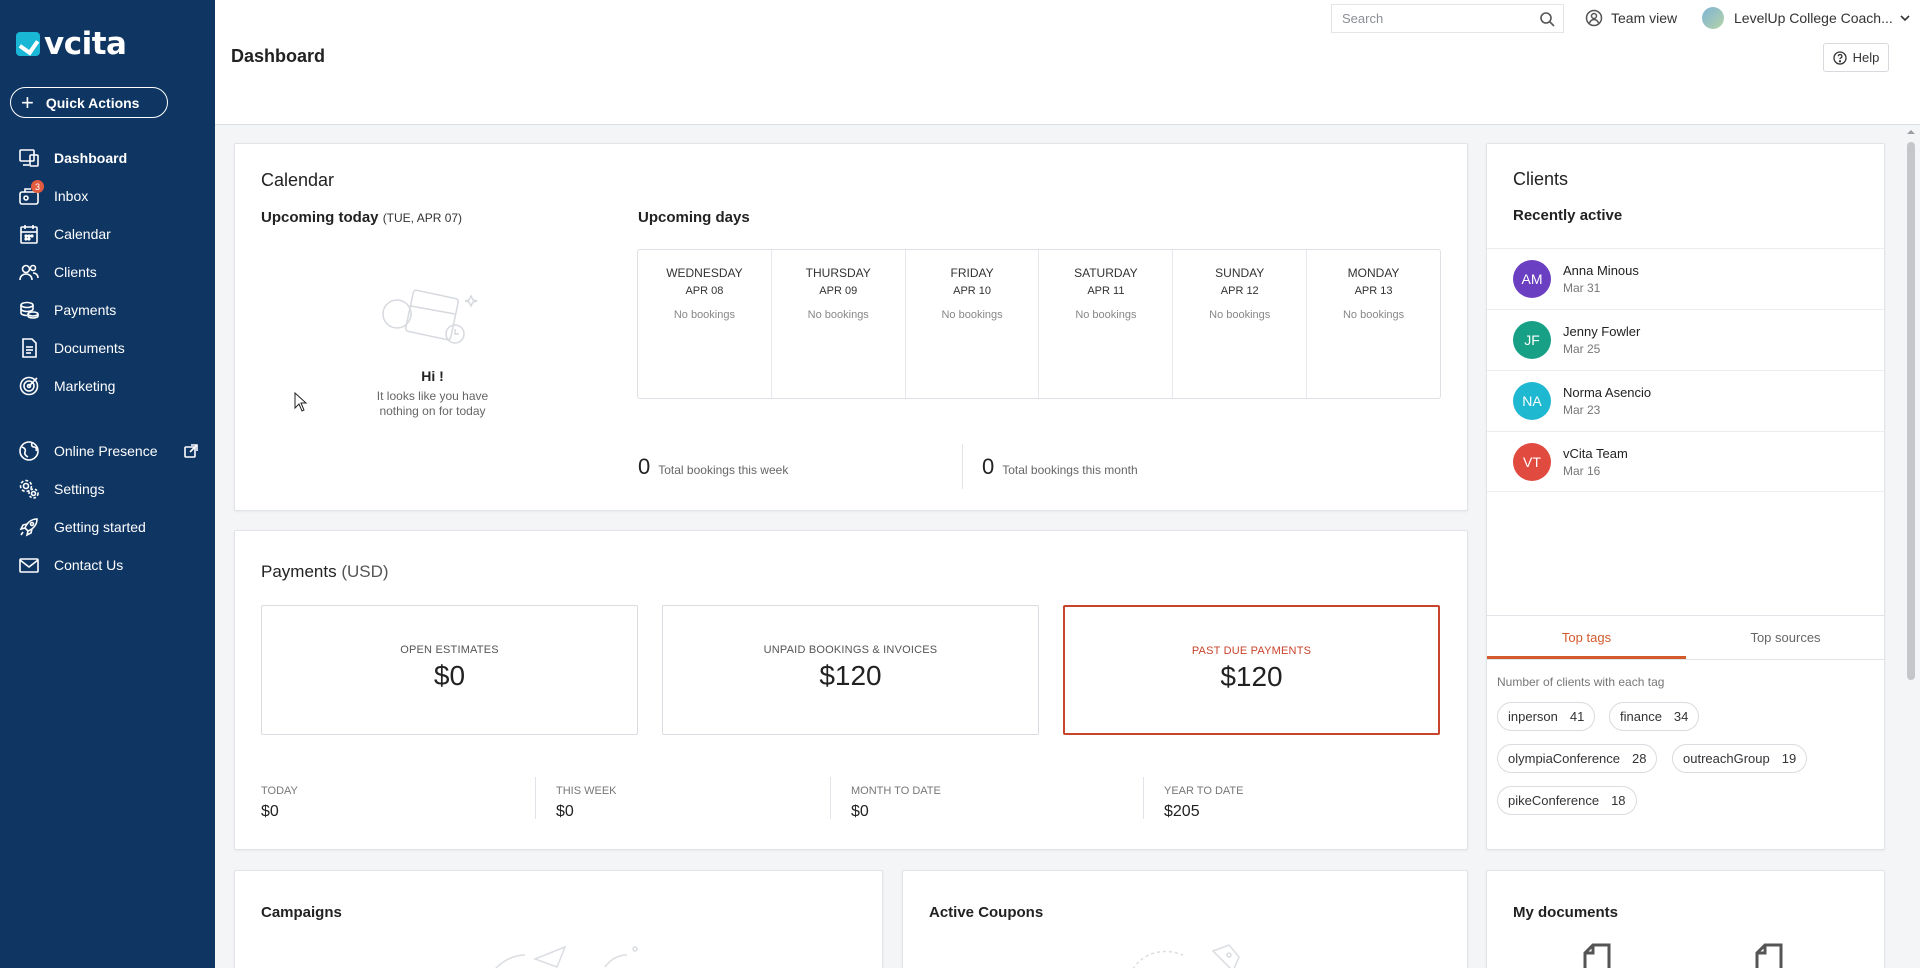 The height and width of the screenshot is (968, 1920). I want to click on pay-box-label: UNPAID BOOKINGS & INVOICES, so click(850, 650).